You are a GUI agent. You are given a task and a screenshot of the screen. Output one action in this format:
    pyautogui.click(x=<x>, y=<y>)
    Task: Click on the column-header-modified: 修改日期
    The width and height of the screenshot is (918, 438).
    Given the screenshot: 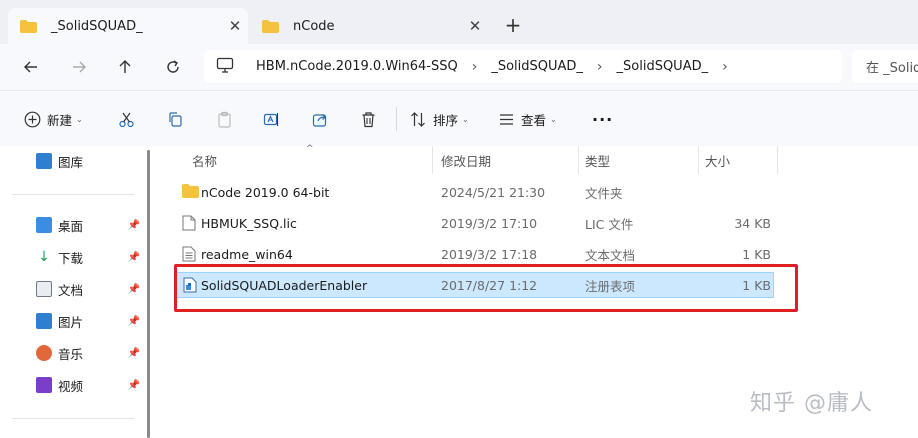 What is the action you would take?
    pyautogui.click(x=466, y=160)
    